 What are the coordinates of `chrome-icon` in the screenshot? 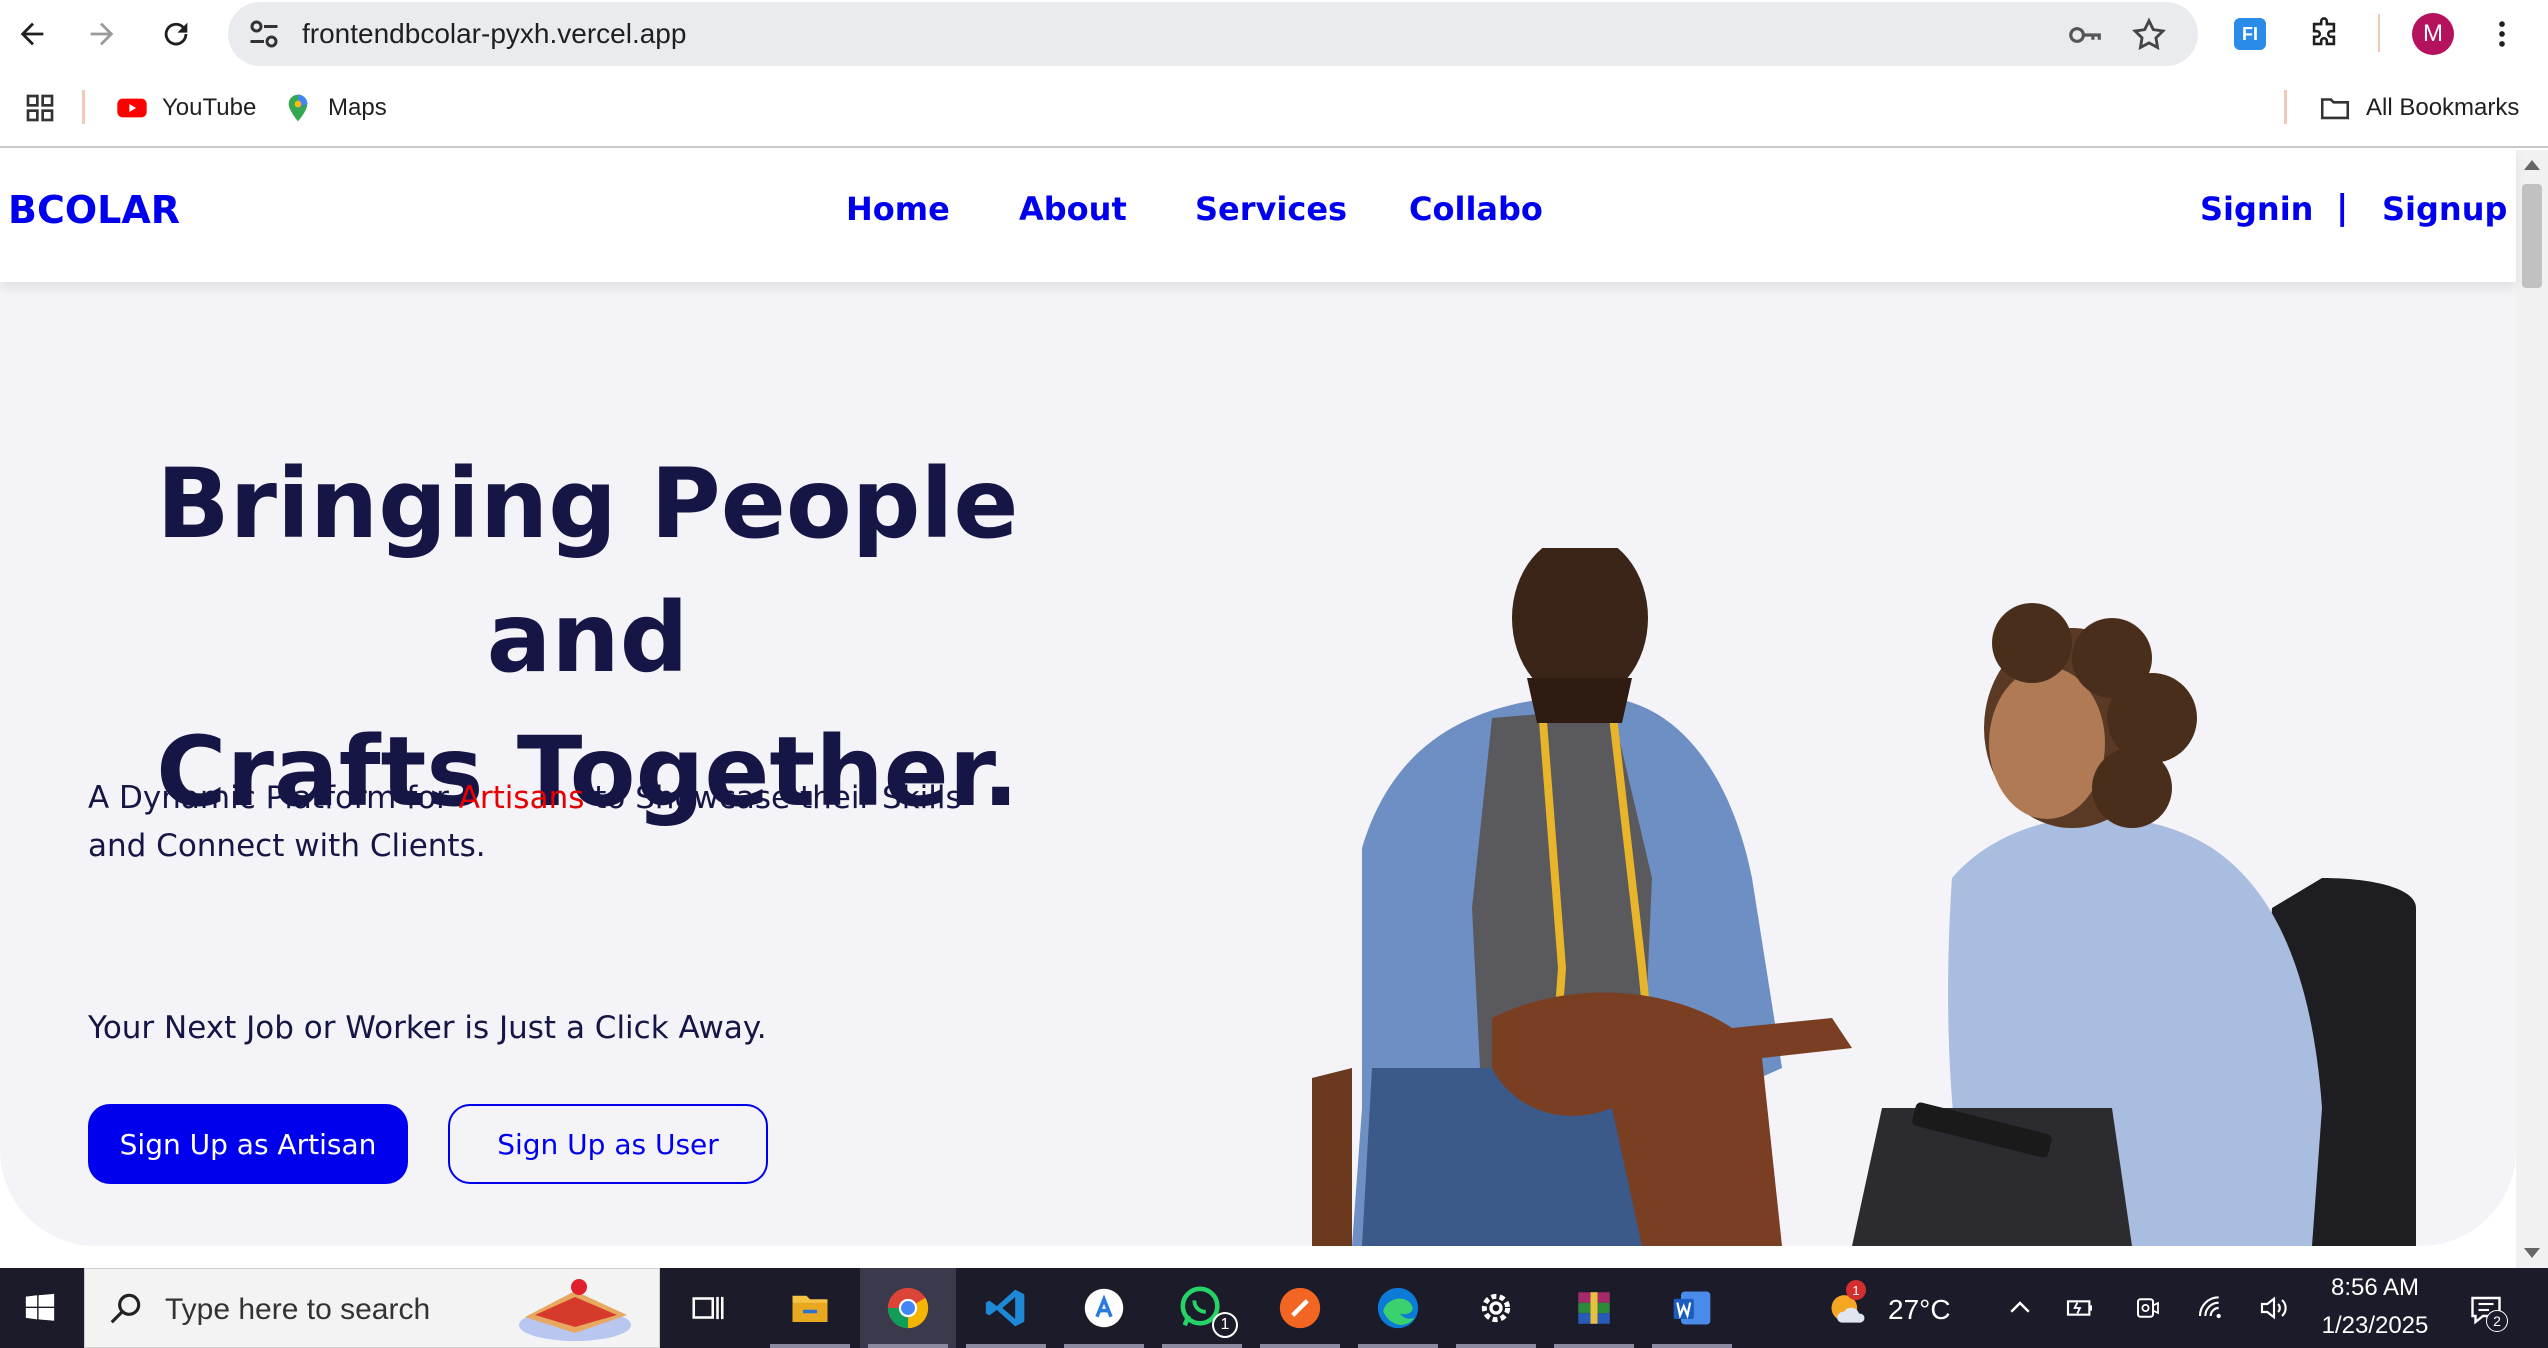 It's located at (908, 1308).